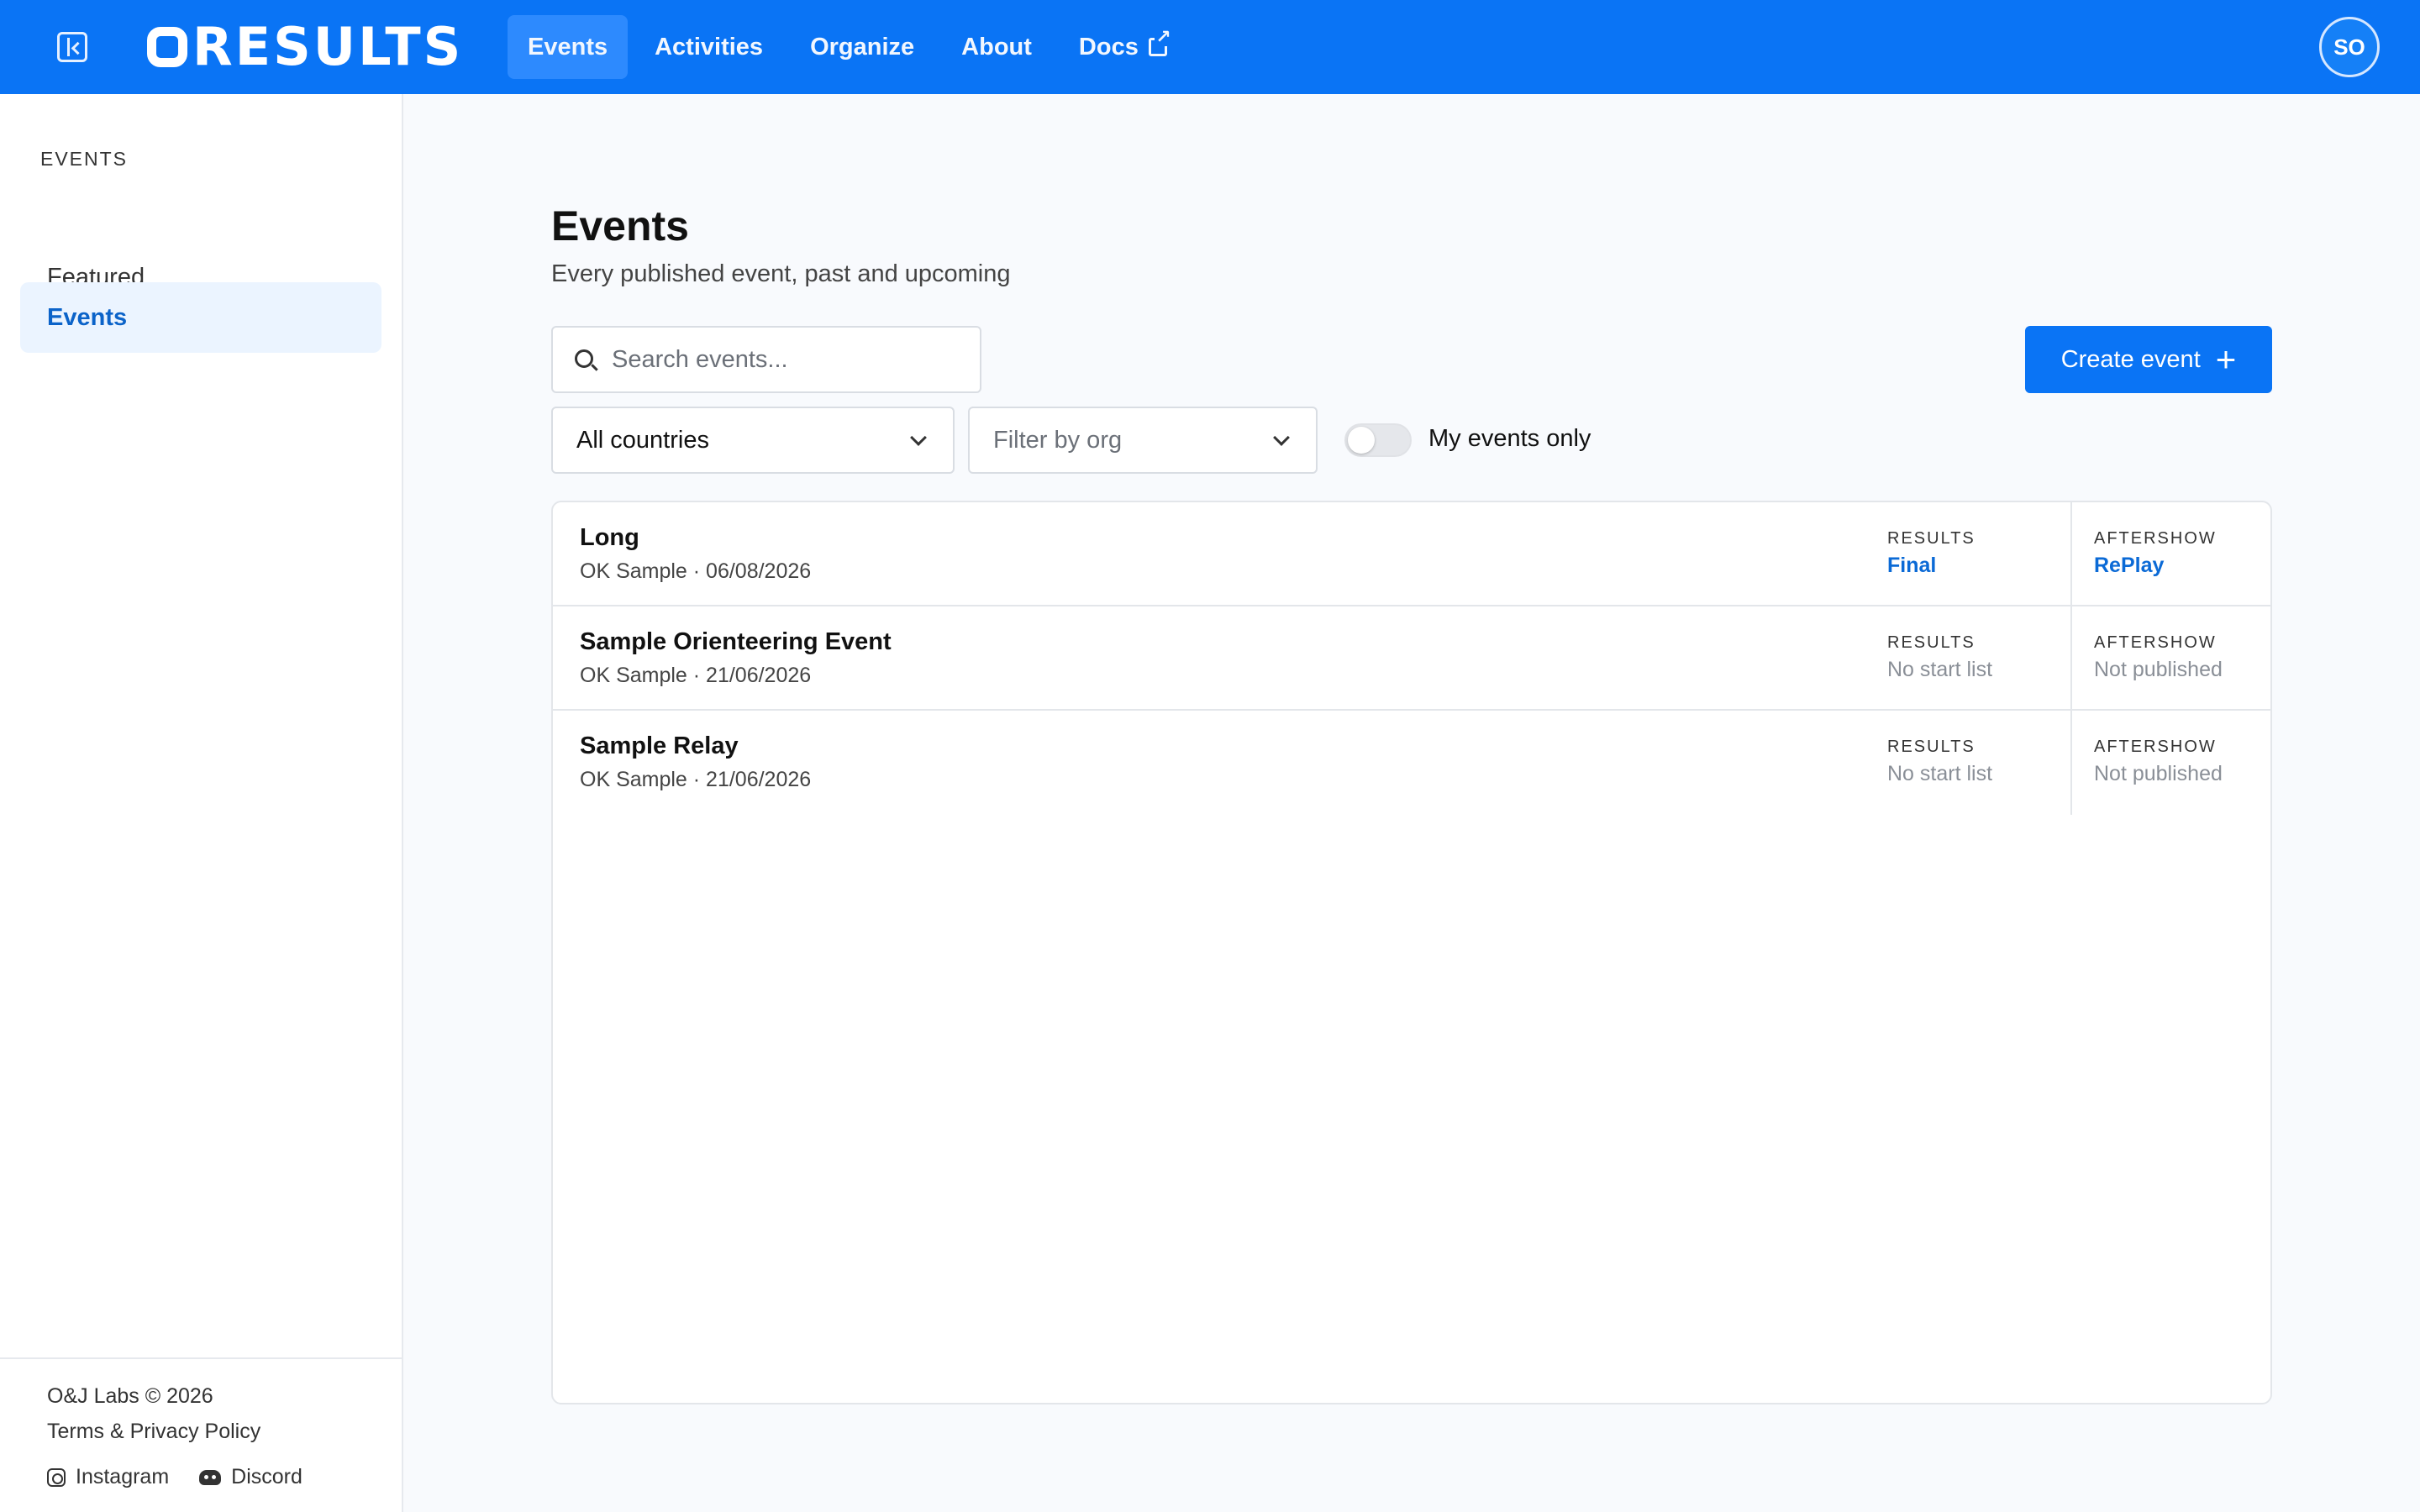 This screenshot has width=2420, height=1512. Describe the element at coordinates (56, 1477) in the screenshot. I see `instagram-icon` at that location.